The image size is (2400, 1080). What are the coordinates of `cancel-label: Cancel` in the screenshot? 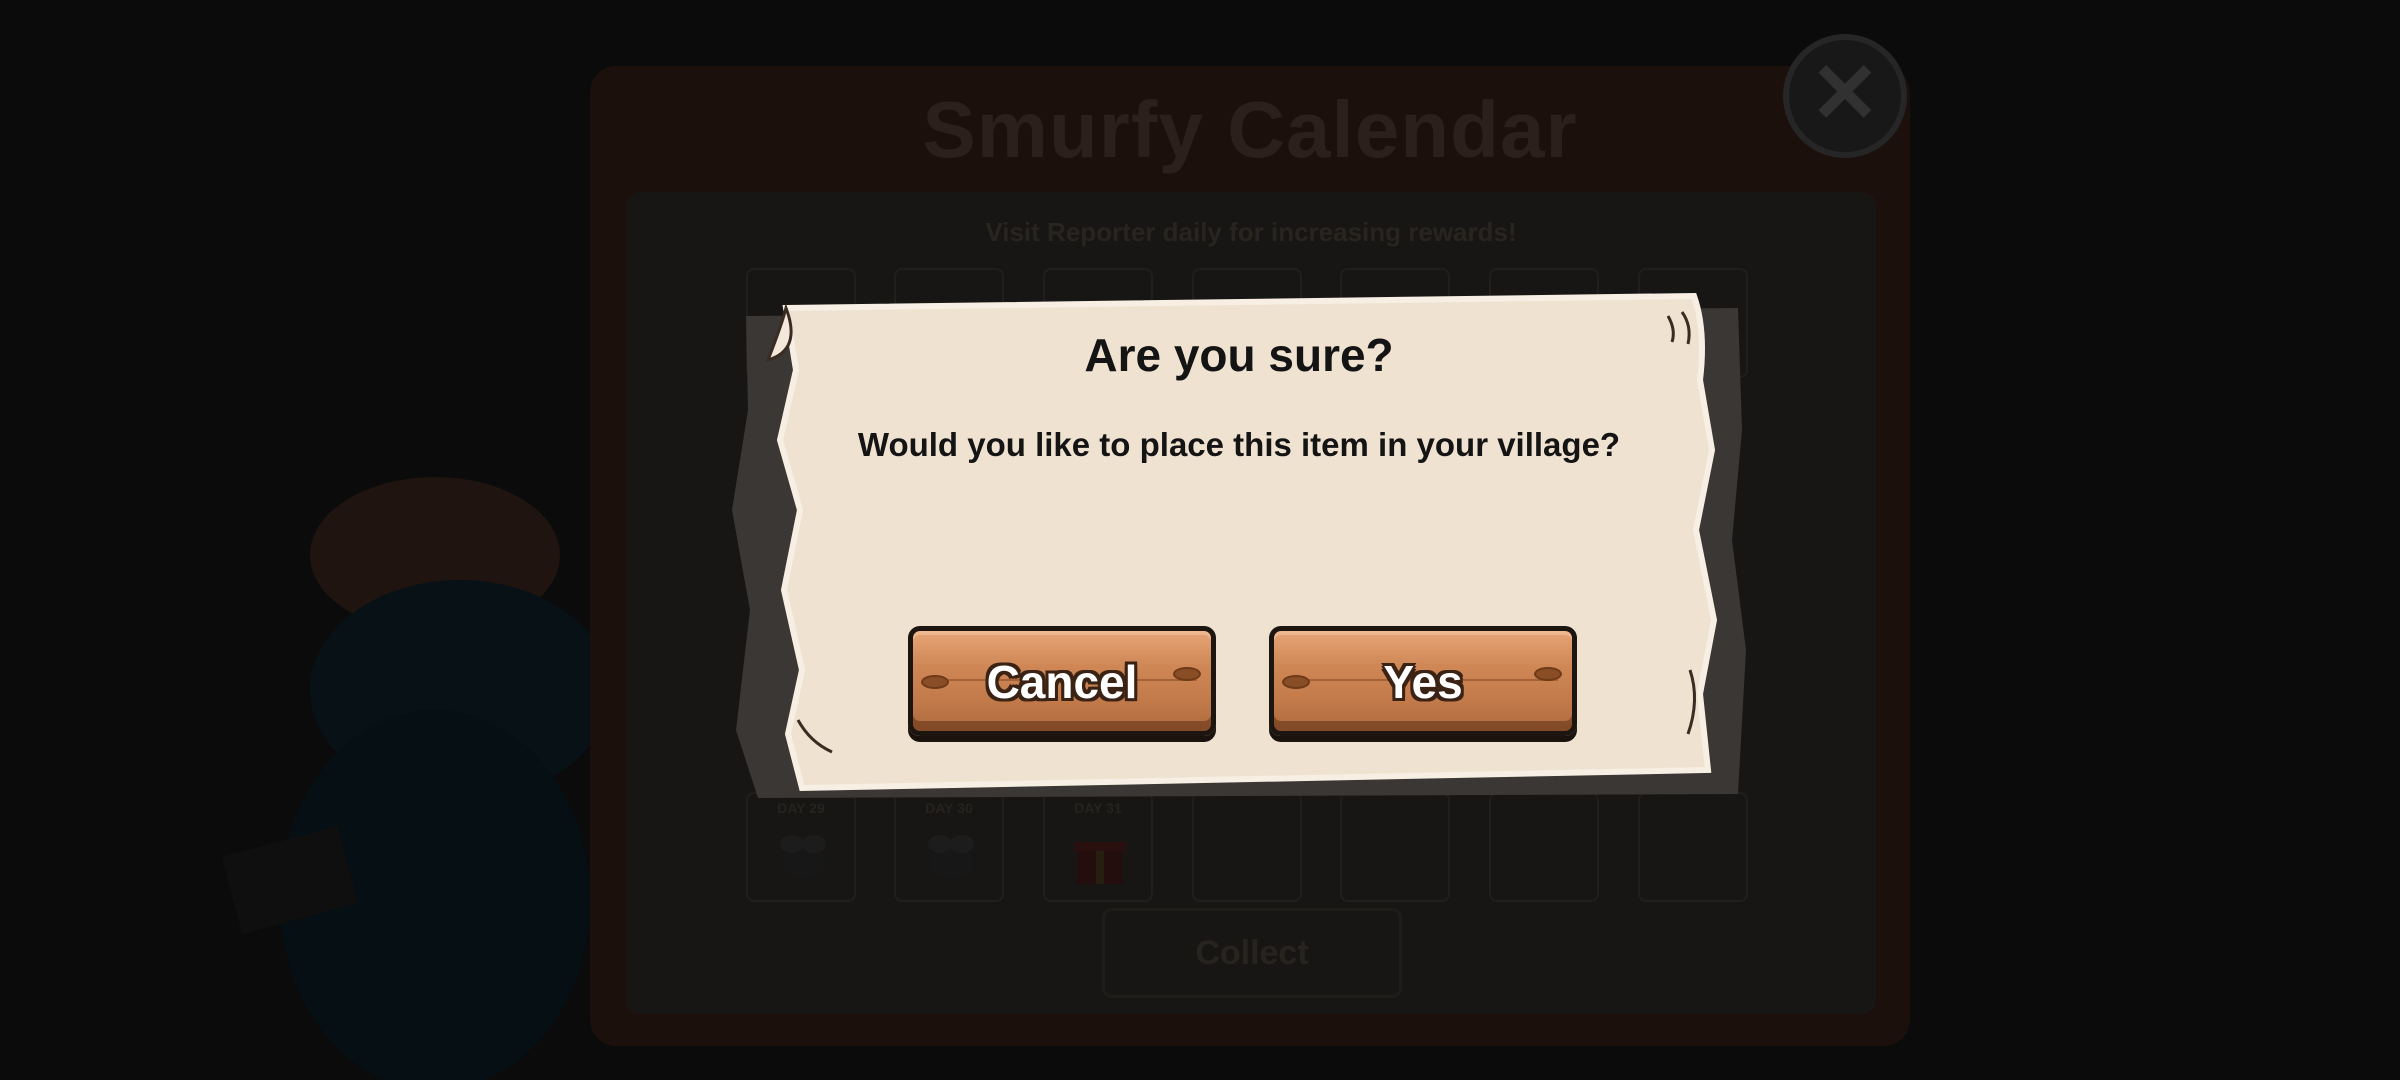 It's located at (1062, 682).